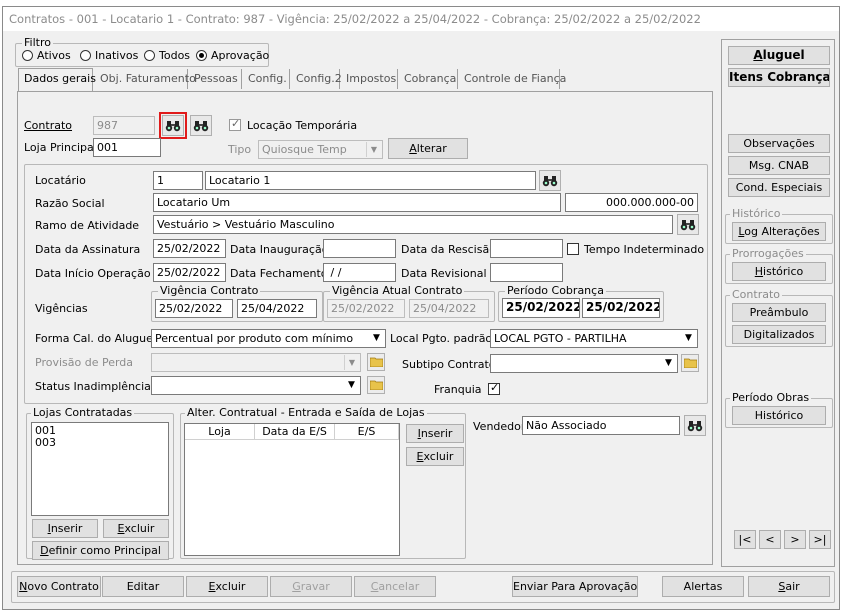 Image resolution: width=848 pixels, height=614 pixels. I want to click on alterar-button: Alterar, so click(428, 148).